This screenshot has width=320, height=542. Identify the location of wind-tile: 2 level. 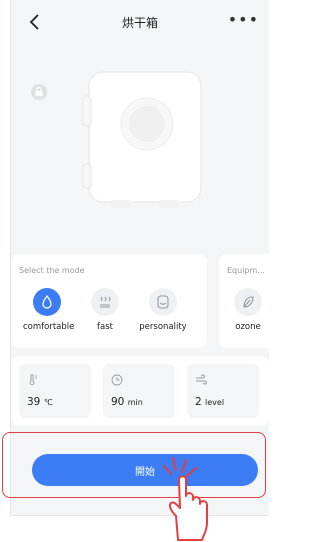
(223, 391).